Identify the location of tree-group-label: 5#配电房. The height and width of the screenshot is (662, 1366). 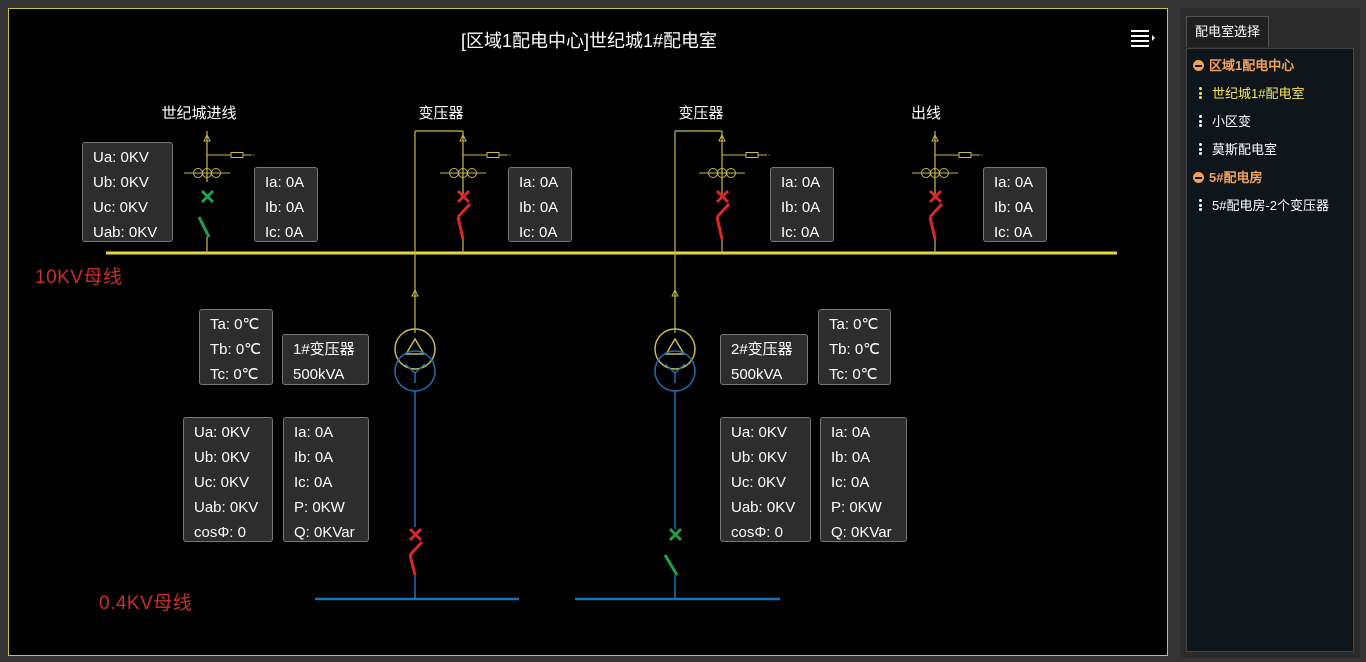
(1236, 177).